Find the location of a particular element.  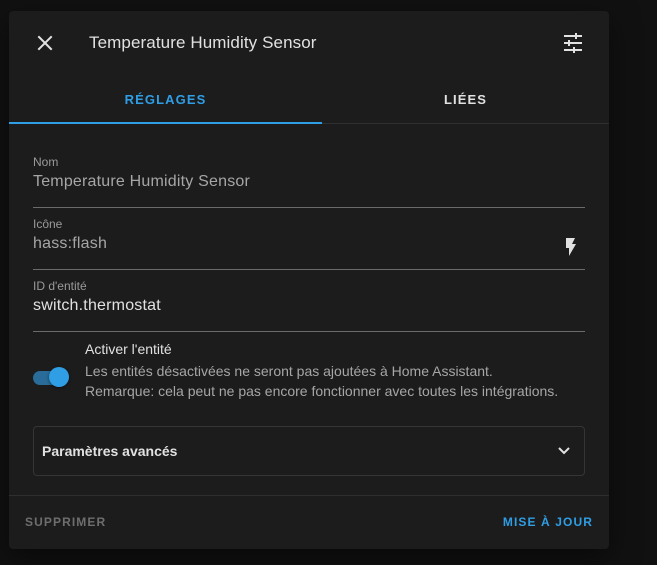

dialog-header: Temperature Humidity Sensor is located at coordinates (309, 43).